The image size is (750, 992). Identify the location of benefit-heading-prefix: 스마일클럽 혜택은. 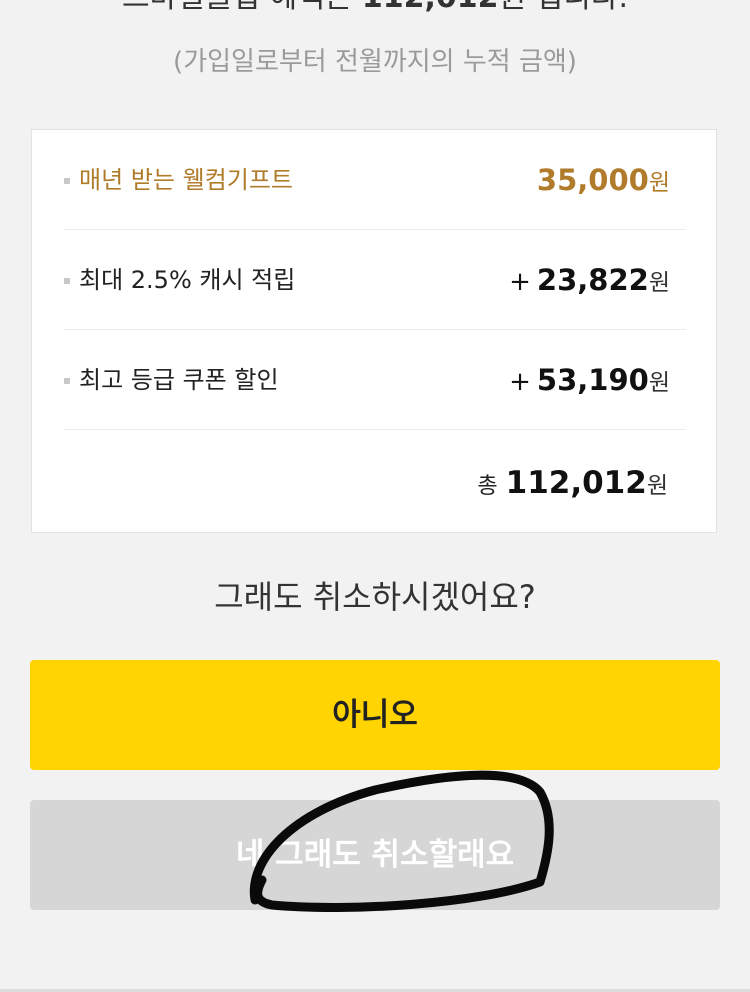
(237, 7).